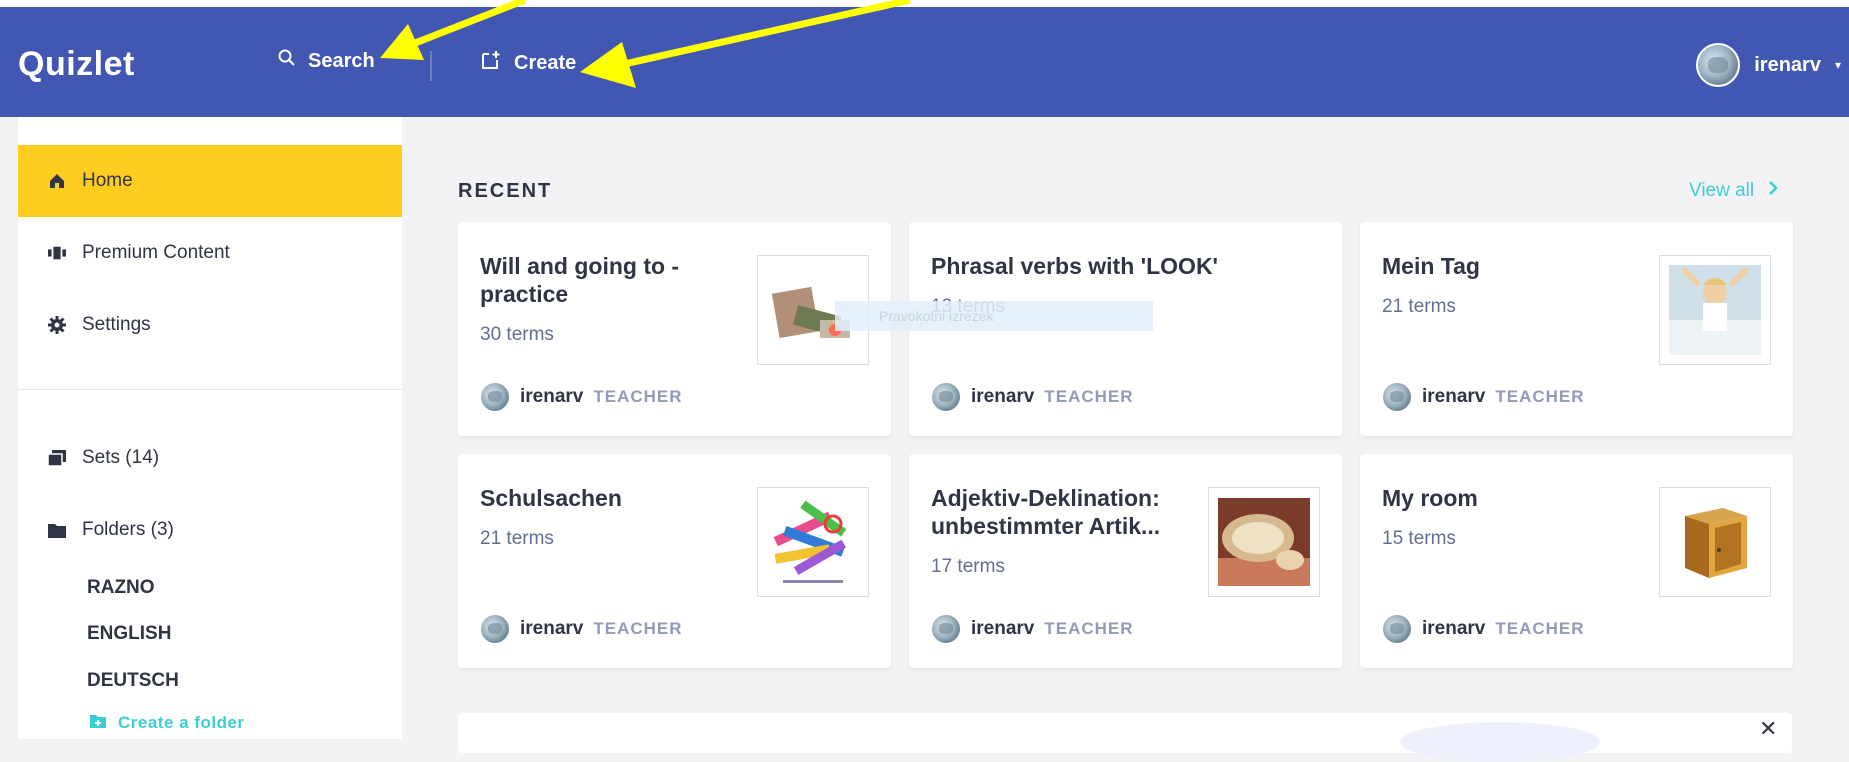  Describe the element at coordinates (674, 561) in the screenshot. I see `set-card: Schulsachen 21 terms irenarv TEACHER` at that location.